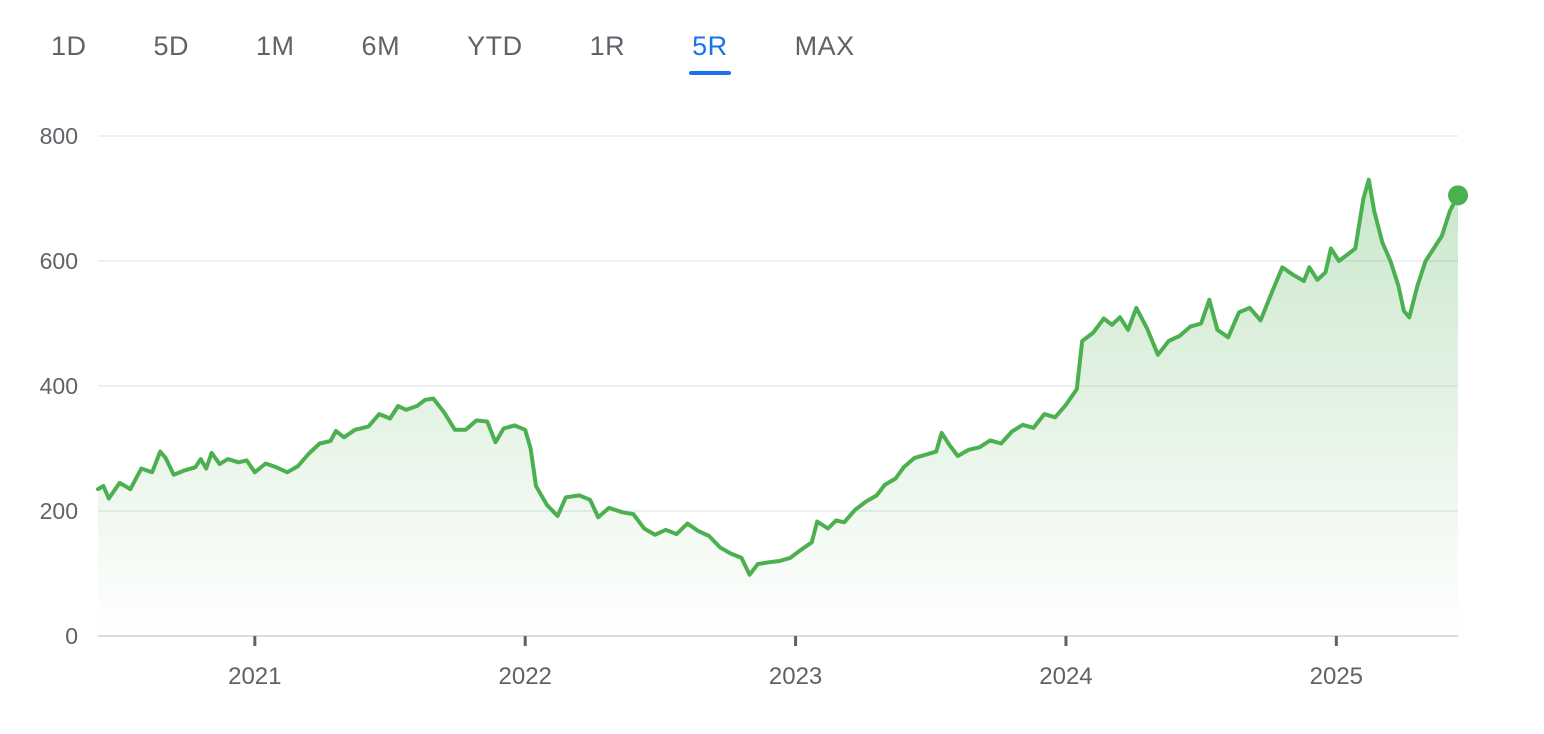 The image size is (1544, 734). Describe the element at coordinates (71, 636) in the screenshot. I see `y-tick-label: 0` at that location.